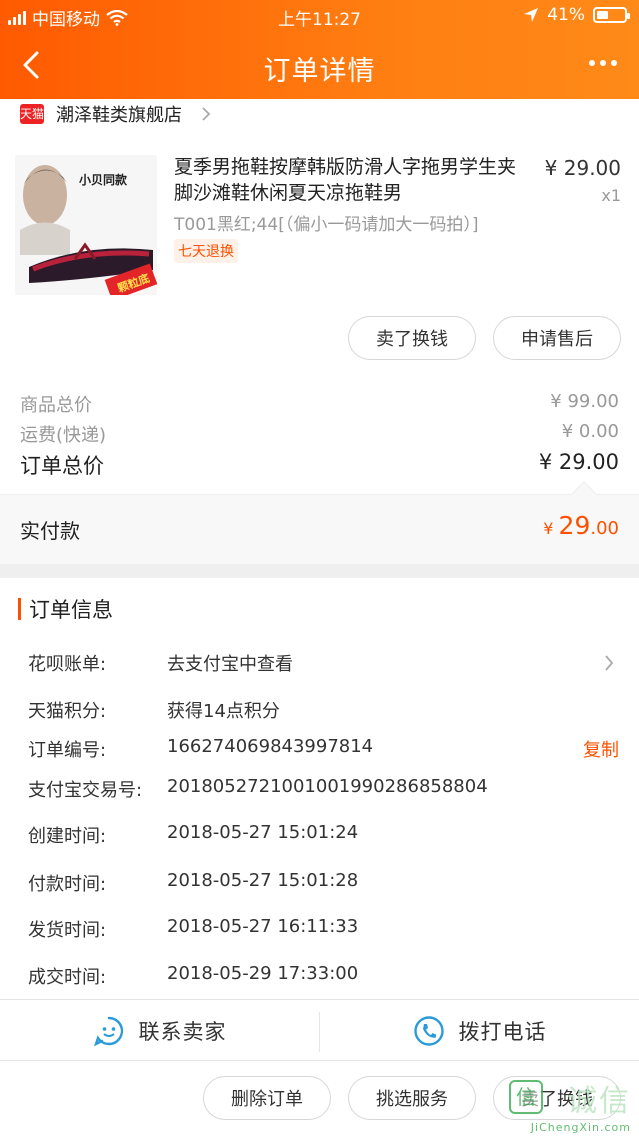  Describe the element at coordinates (412, 1098) in the screenshot. I see `pick-service-button: 挑选服务` at that location.